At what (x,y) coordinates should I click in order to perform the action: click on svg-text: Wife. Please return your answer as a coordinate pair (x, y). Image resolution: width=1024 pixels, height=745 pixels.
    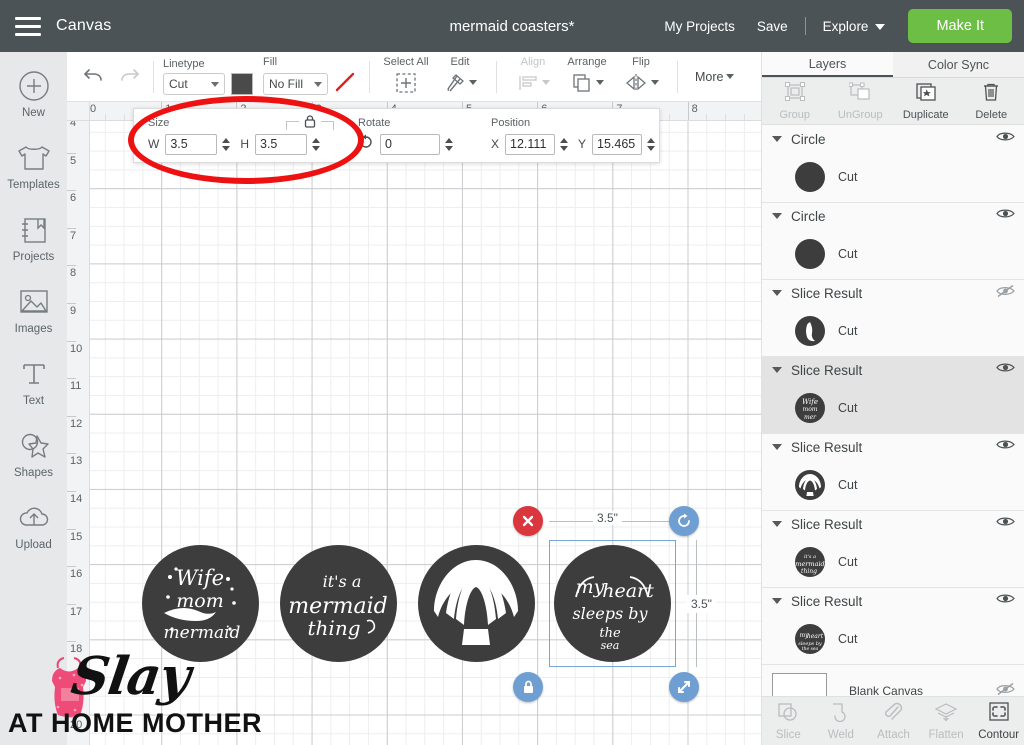
    Looking at the image, I should click on (810, 402).